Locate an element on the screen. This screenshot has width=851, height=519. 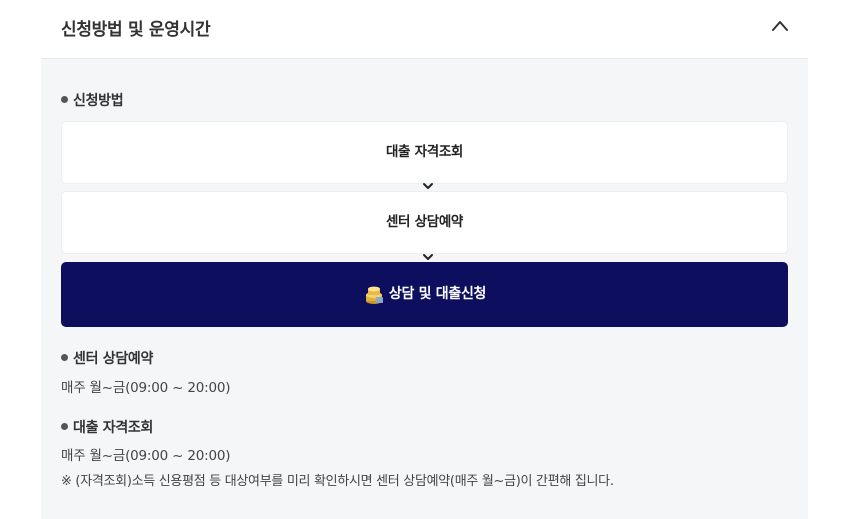
center-booking-label: 센터 상담예약 is located at coordinates (113, 359).